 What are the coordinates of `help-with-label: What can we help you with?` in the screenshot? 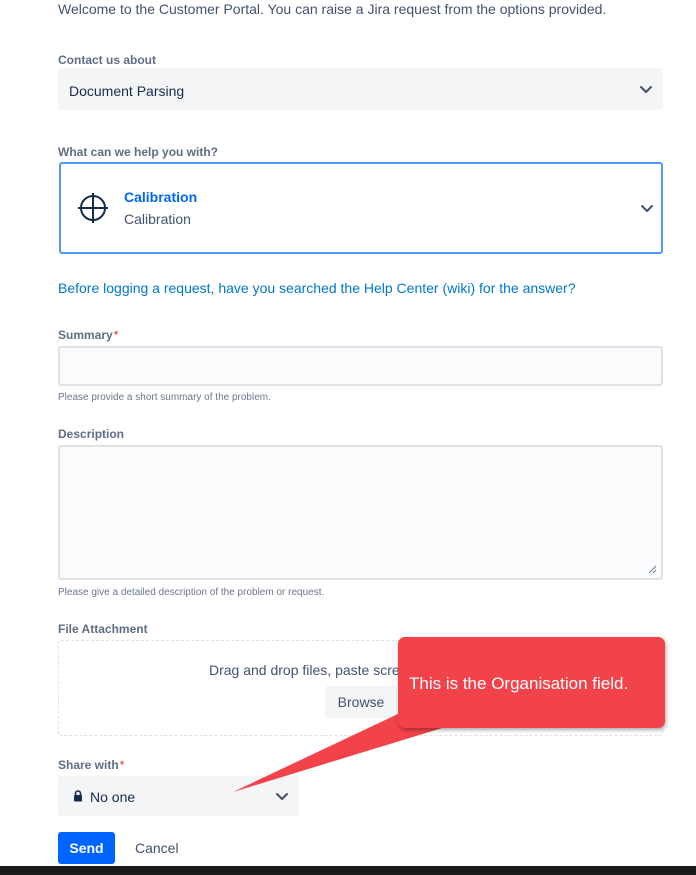 It's located at (138, 152).